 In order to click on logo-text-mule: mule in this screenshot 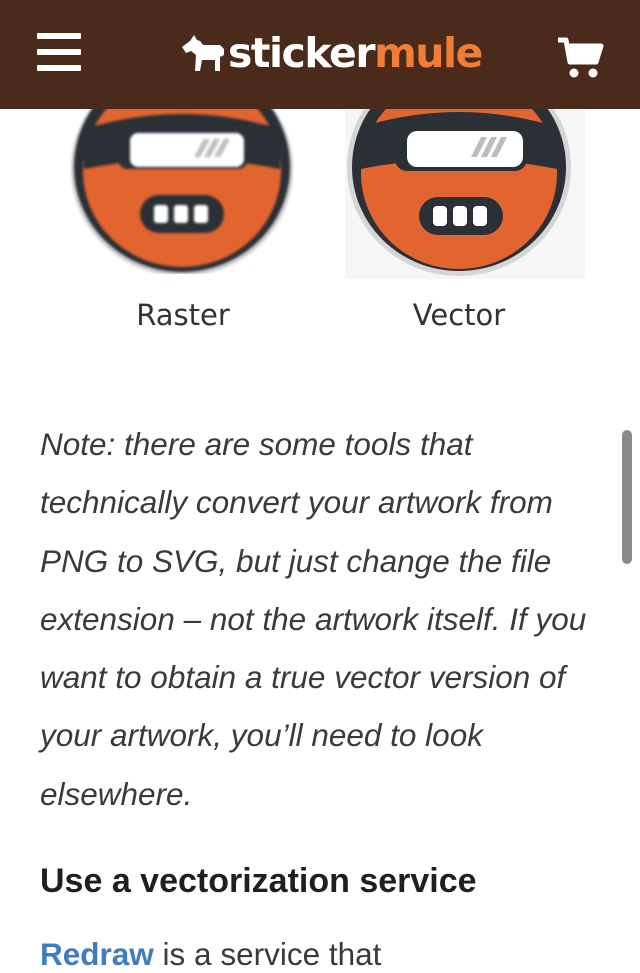, I will do `click(428, 52)`.